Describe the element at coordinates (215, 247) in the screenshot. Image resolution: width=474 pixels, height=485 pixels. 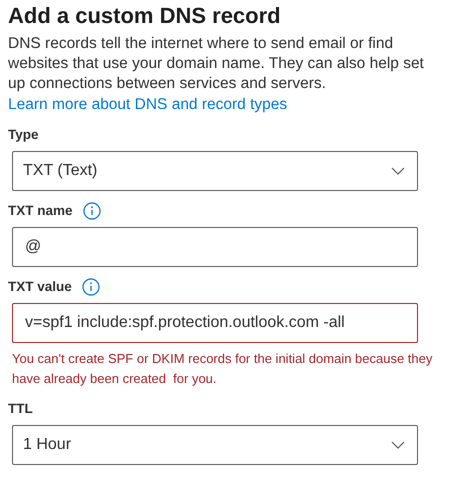
I see `input-field: @` at that location.